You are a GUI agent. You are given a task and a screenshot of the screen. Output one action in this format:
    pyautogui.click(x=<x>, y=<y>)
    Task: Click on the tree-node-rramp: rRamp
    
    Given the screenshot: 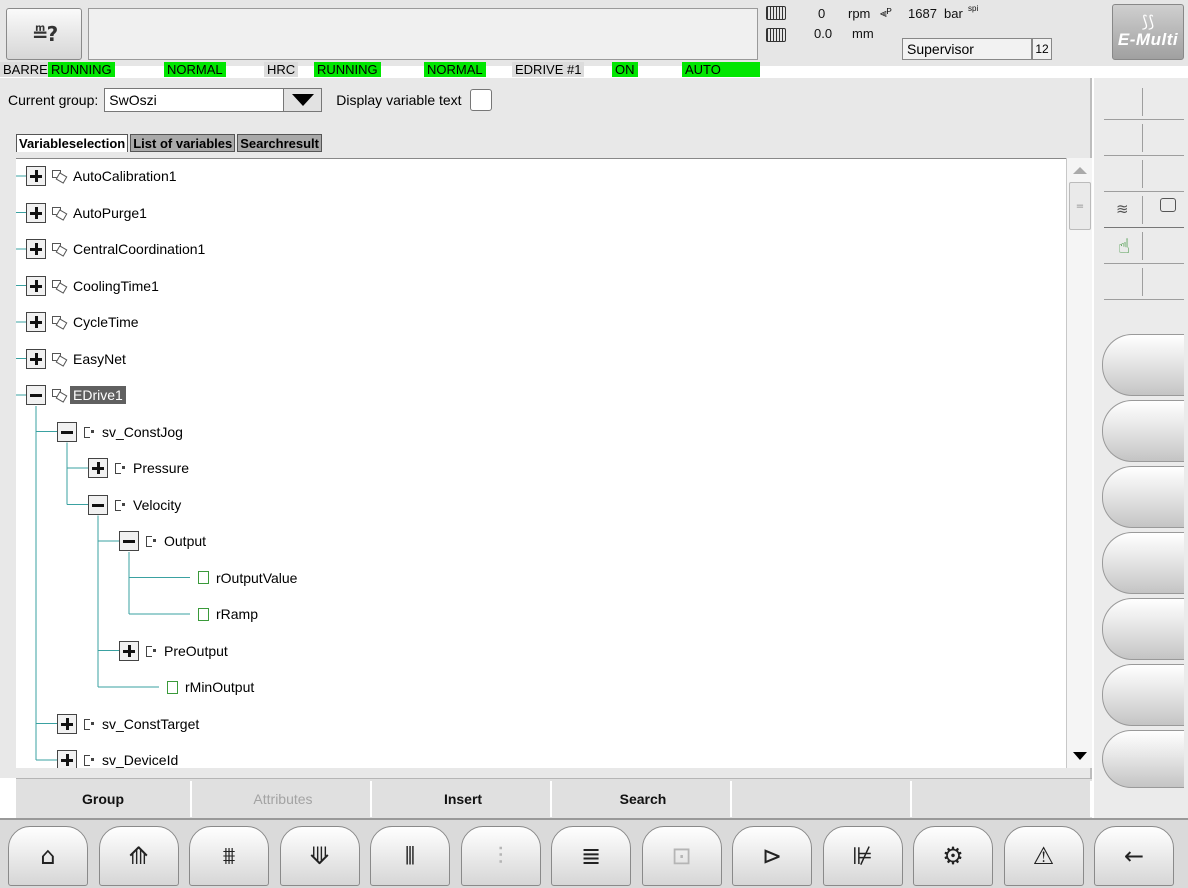 What is the action you would take?
    pyautogui.click(x=226, y=614)
    